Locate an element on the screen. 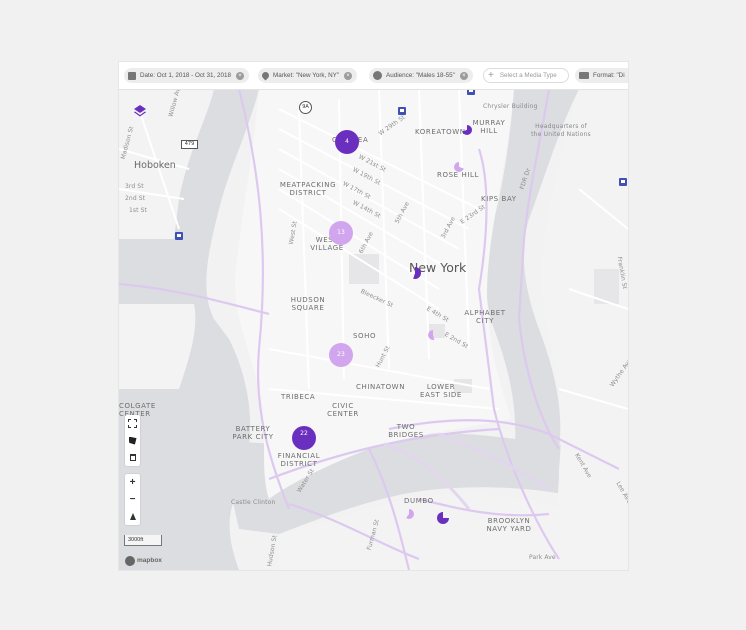 The image size is (746, 630). market-filter-chip: Market: "New York, NY" × is located at coordinates (308, 75).